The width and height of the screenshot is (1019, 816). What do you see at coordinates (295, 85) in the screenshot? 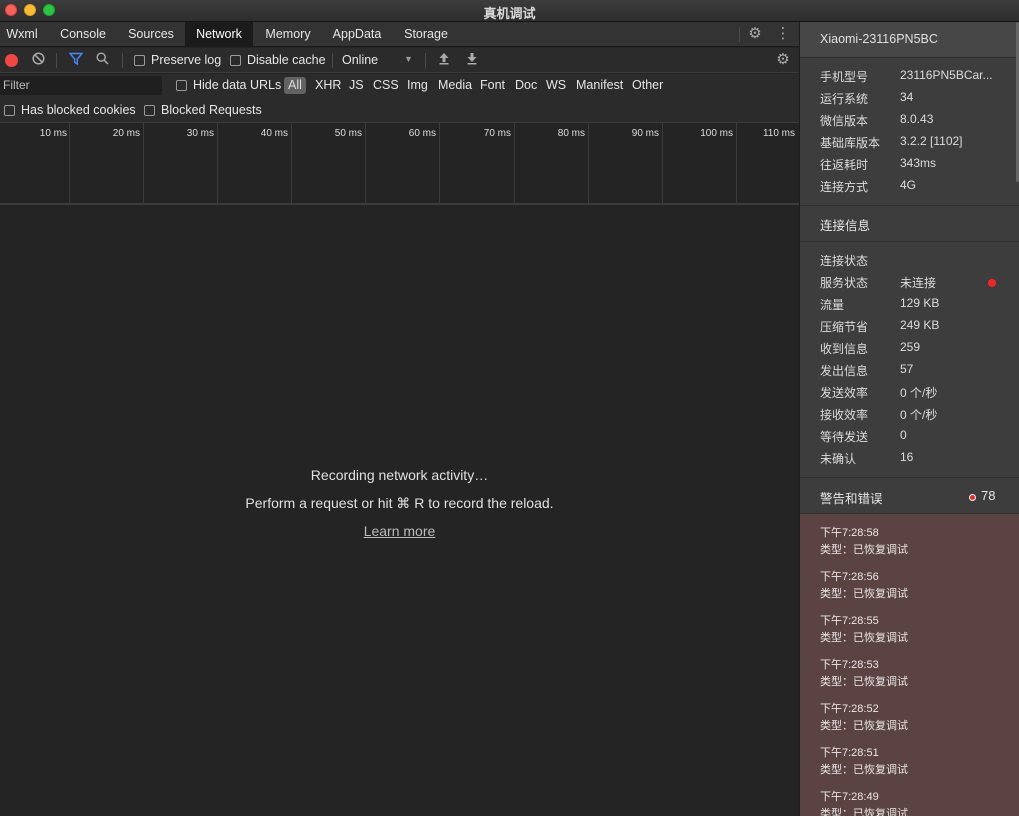
I see `filter-type-all: All` at bounding box center [295, 85].